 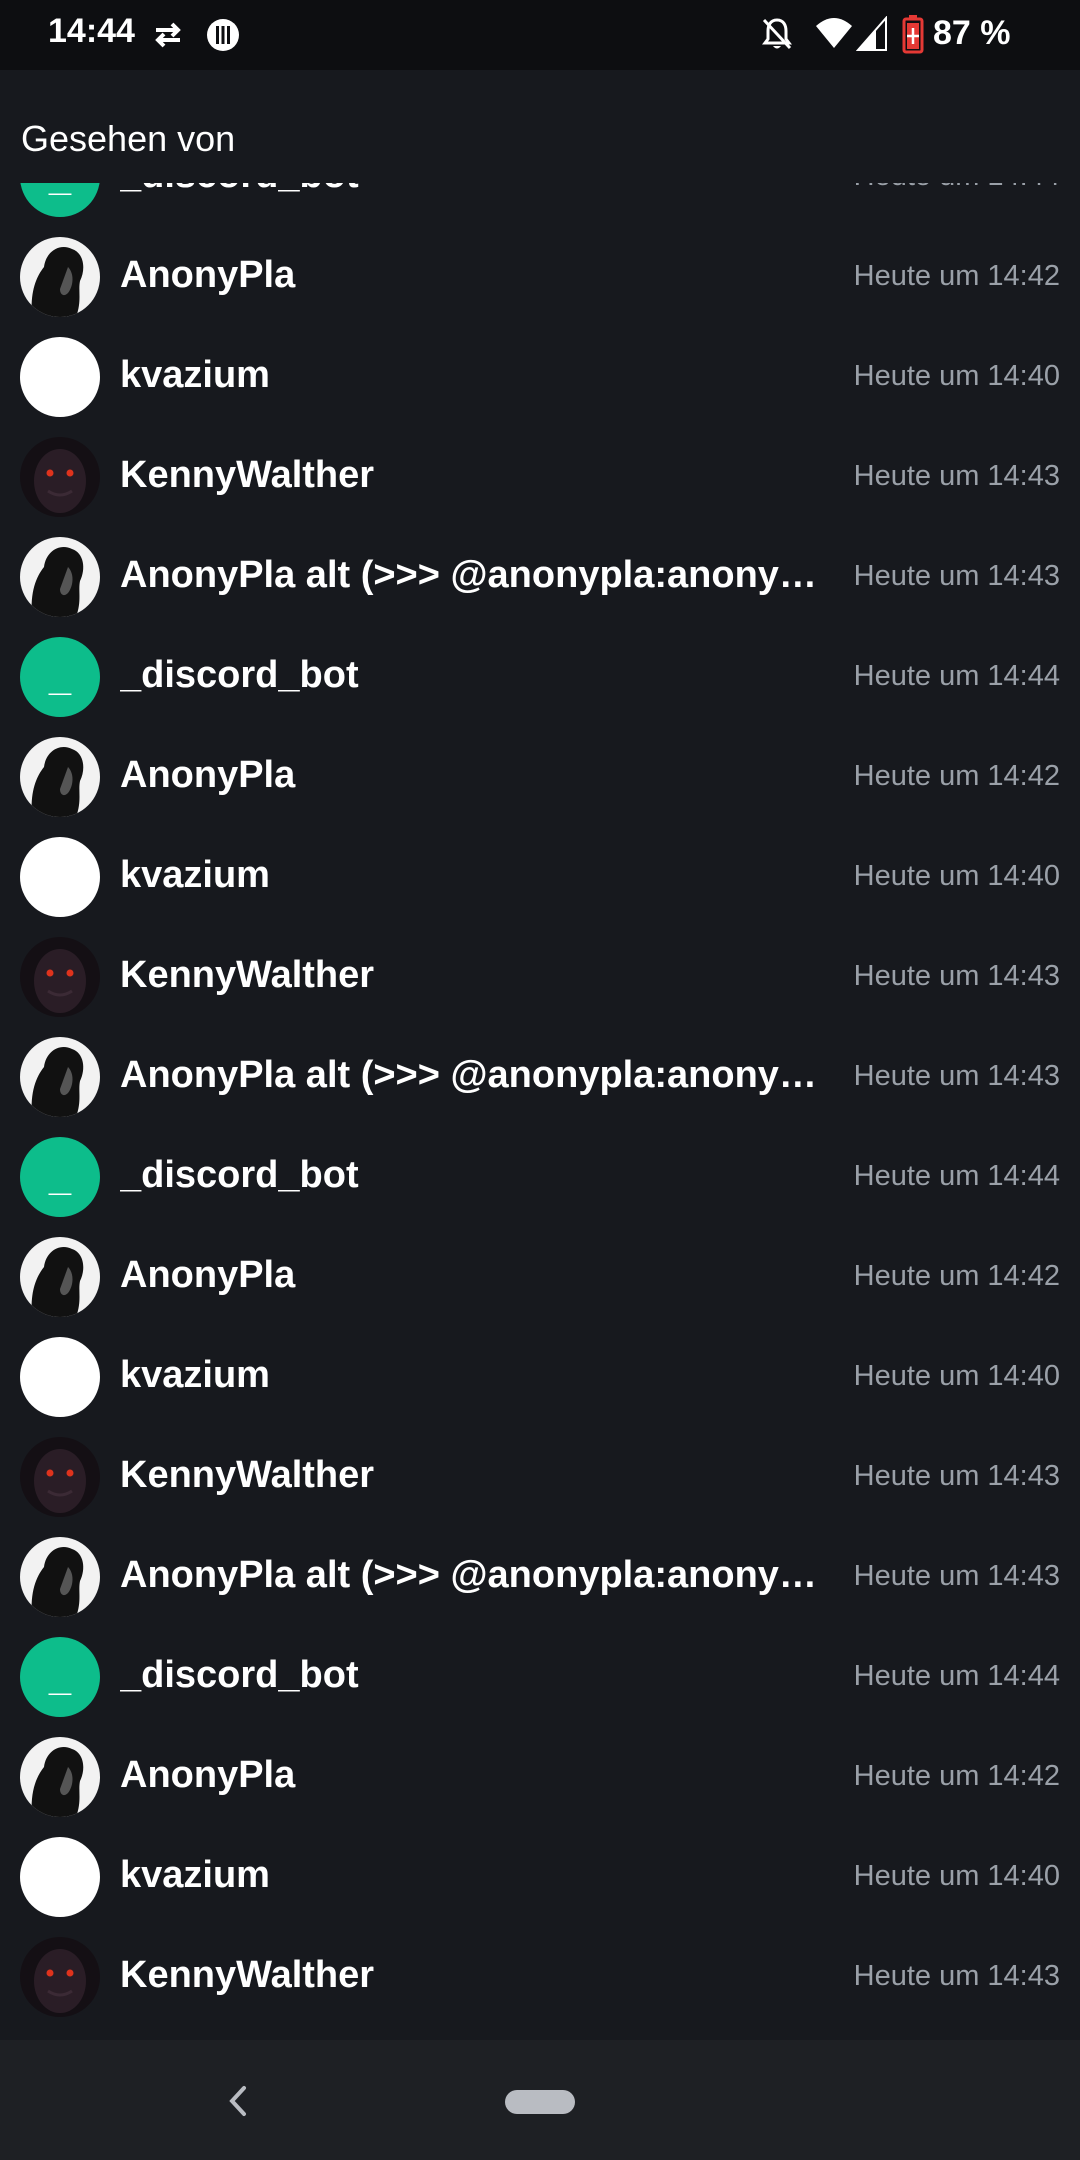 I want to click on notifications-off-icon, so click(x=777, y=36).